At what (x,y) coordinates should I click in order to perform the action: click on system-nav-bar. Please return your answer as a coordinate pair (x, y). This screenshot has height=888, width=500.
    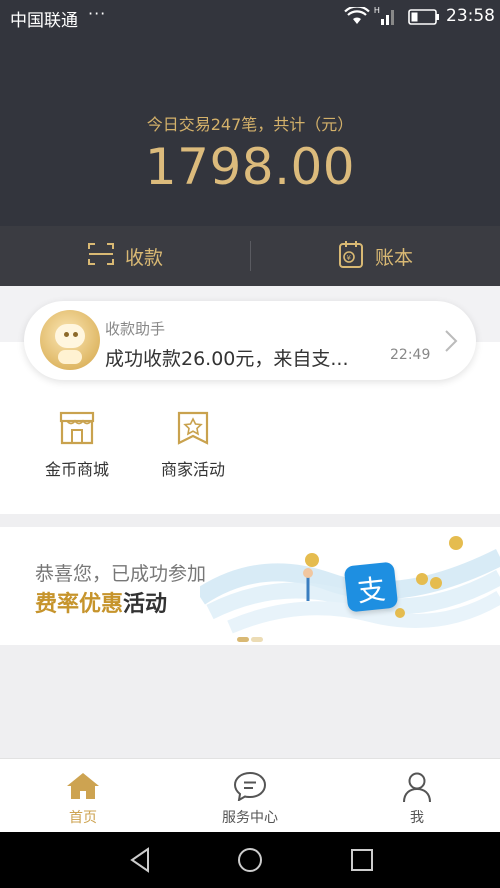
    Looking at the image, I should click on (250, 860).